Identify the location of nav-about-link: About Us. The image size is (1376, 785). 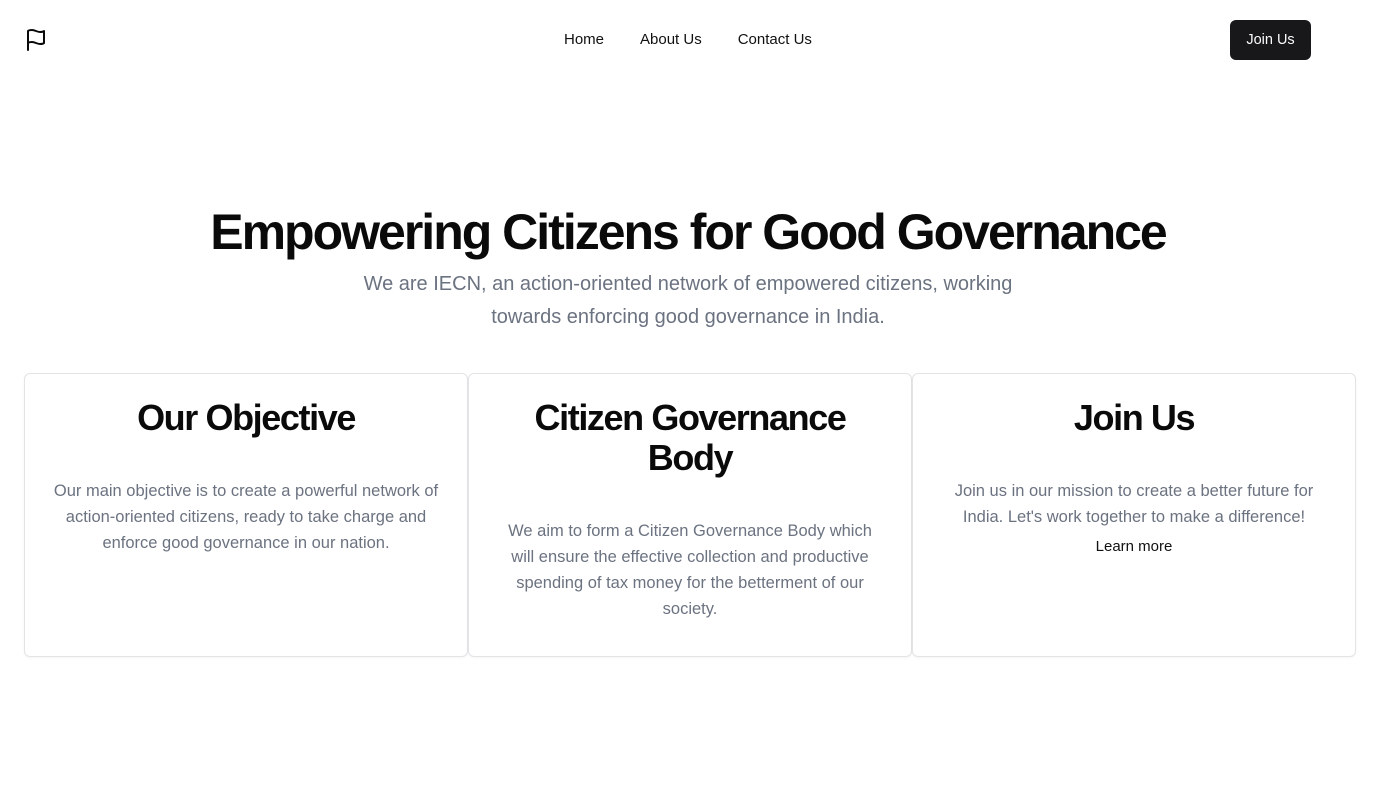
(671, 40).